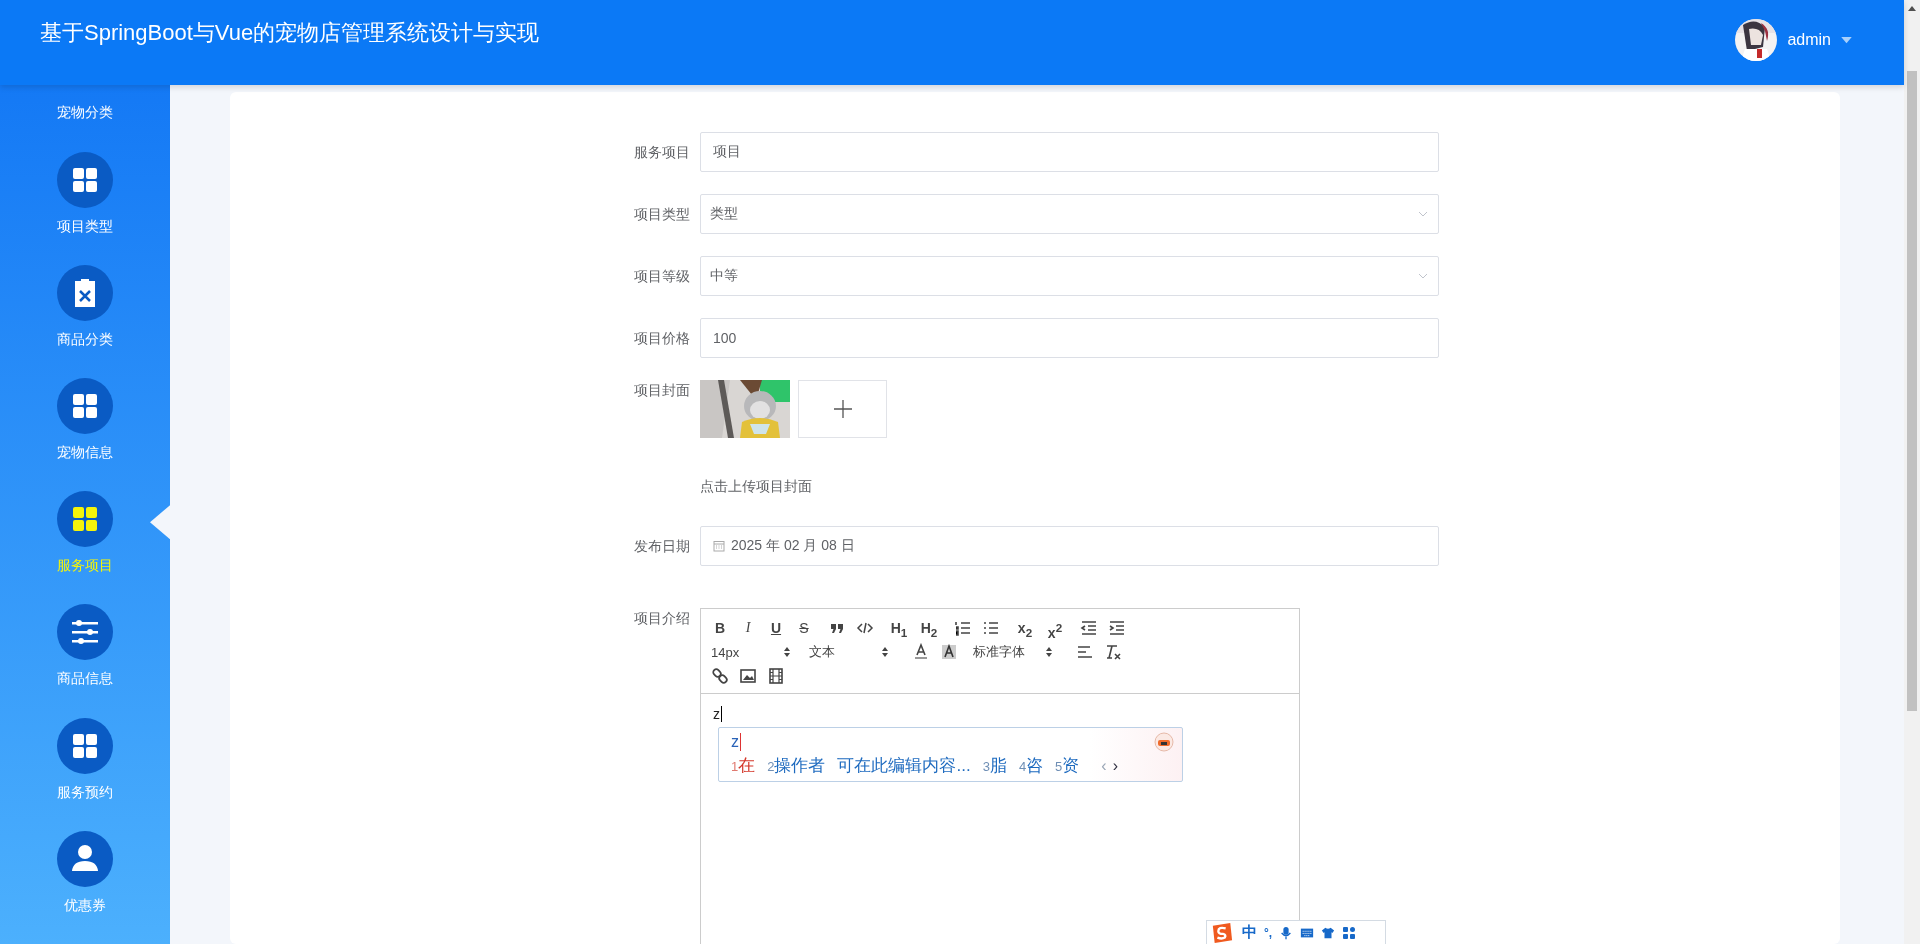 The width and height of the screenshot is (1920, 944). What do you see at coordinates (743, 765) in the screenshot?
I see `ime-candidate: 1在` at bounding box center [743, 765].